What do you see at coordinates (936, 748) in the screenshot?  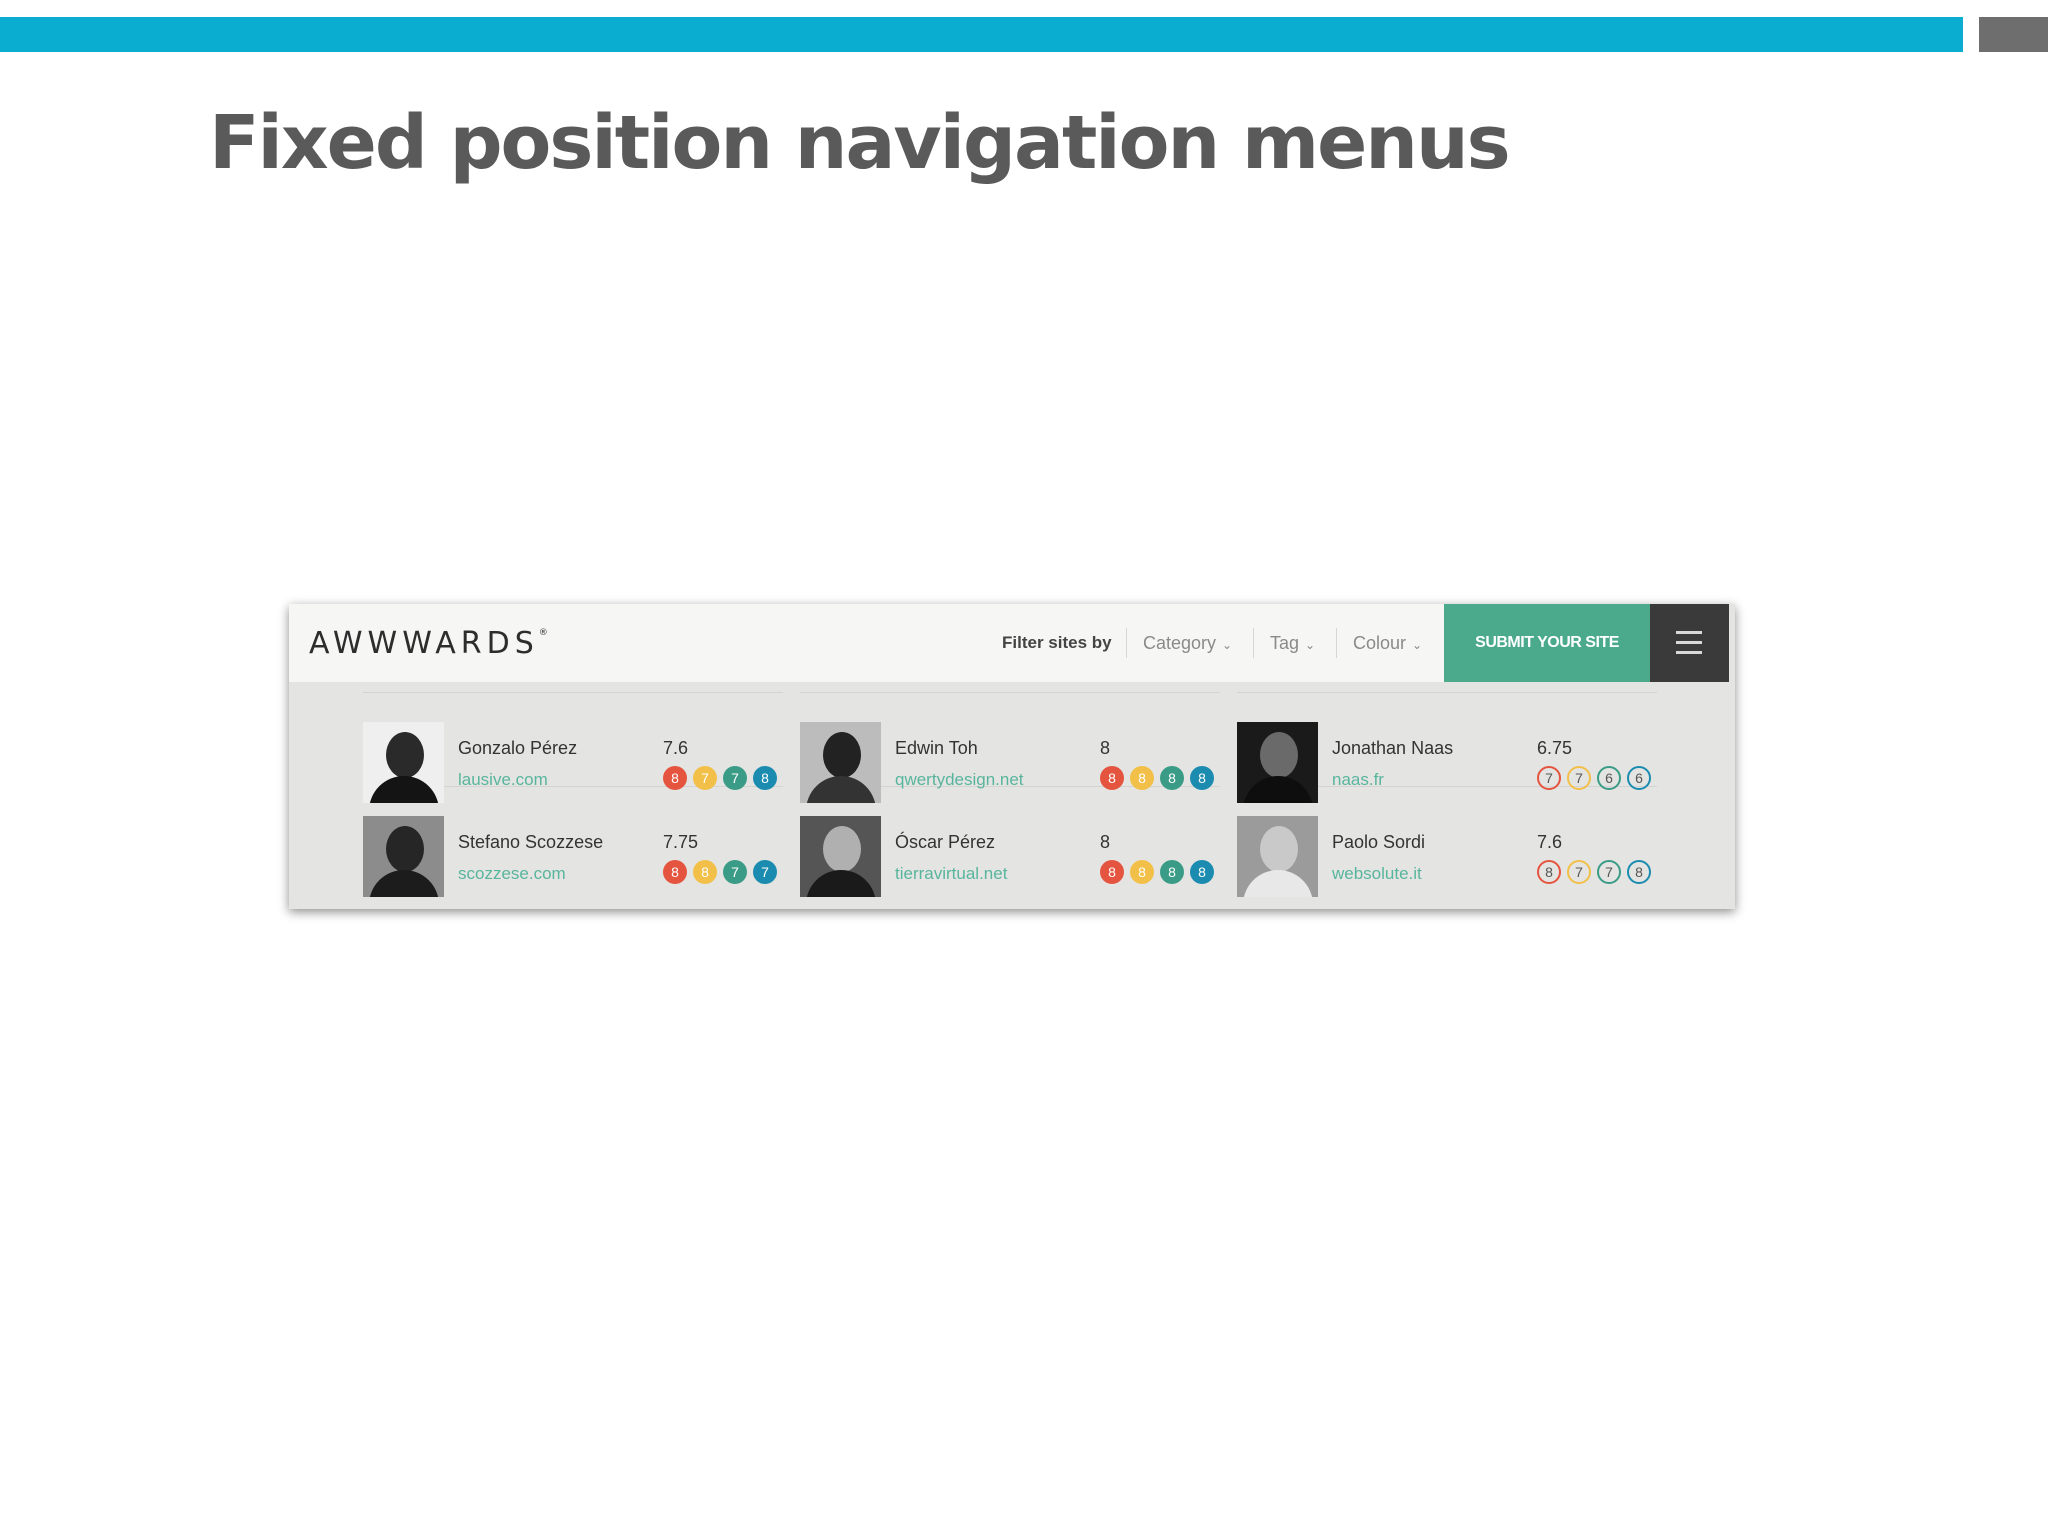 I see `author-name: Edwin Toh` at bounding box center [936, 748].